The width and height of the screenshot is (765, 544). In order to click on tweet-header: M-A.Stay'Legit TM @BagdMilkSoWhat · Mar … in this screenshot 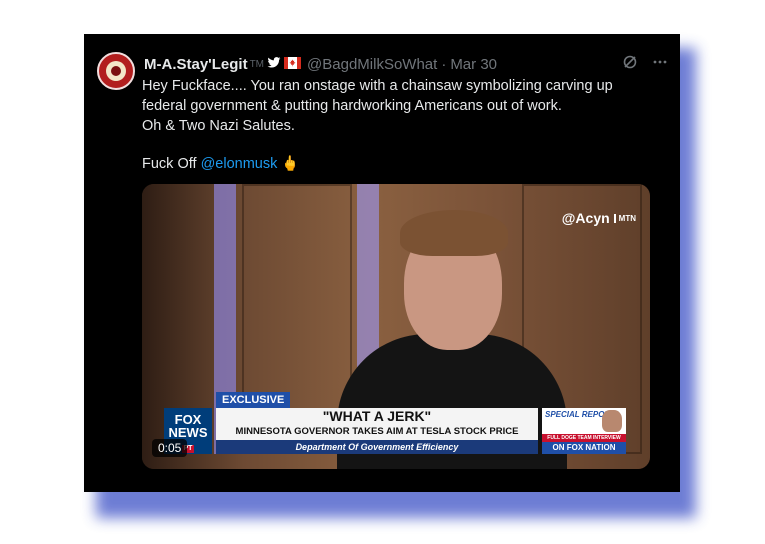, I will do `click(406, 64)`.